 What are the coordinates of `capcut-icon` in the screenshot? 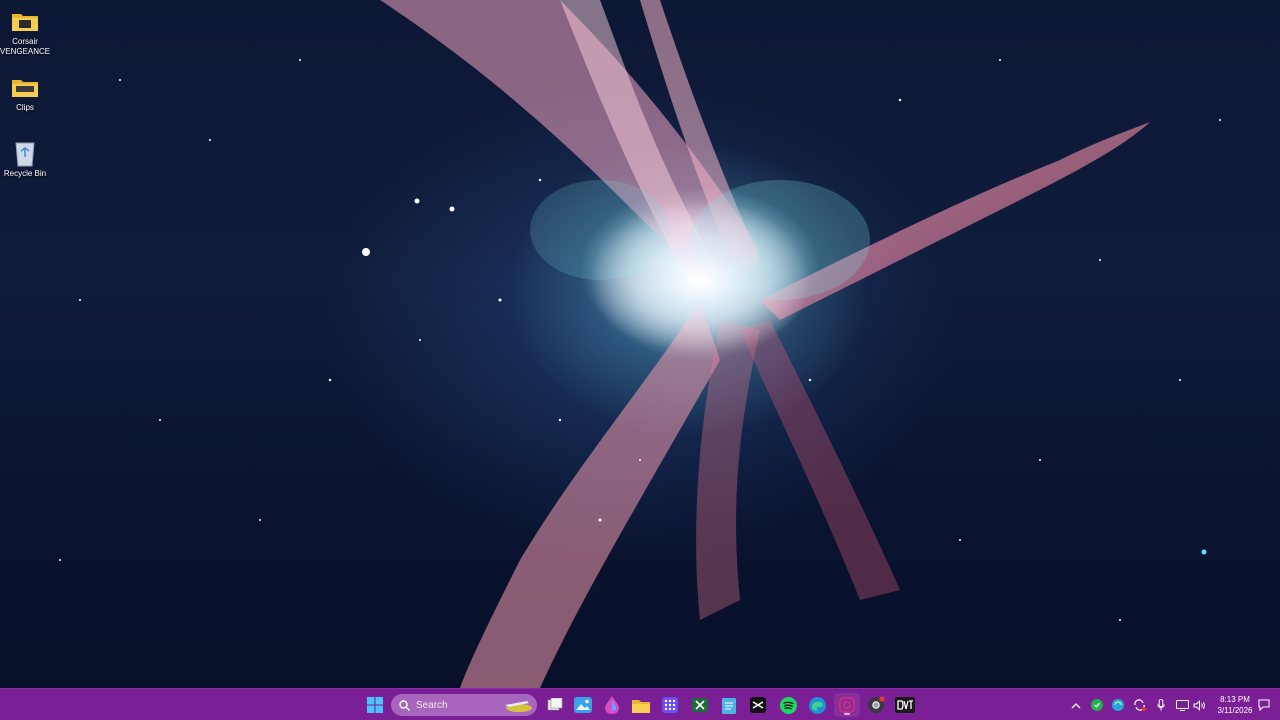 It's located at (758, 705).